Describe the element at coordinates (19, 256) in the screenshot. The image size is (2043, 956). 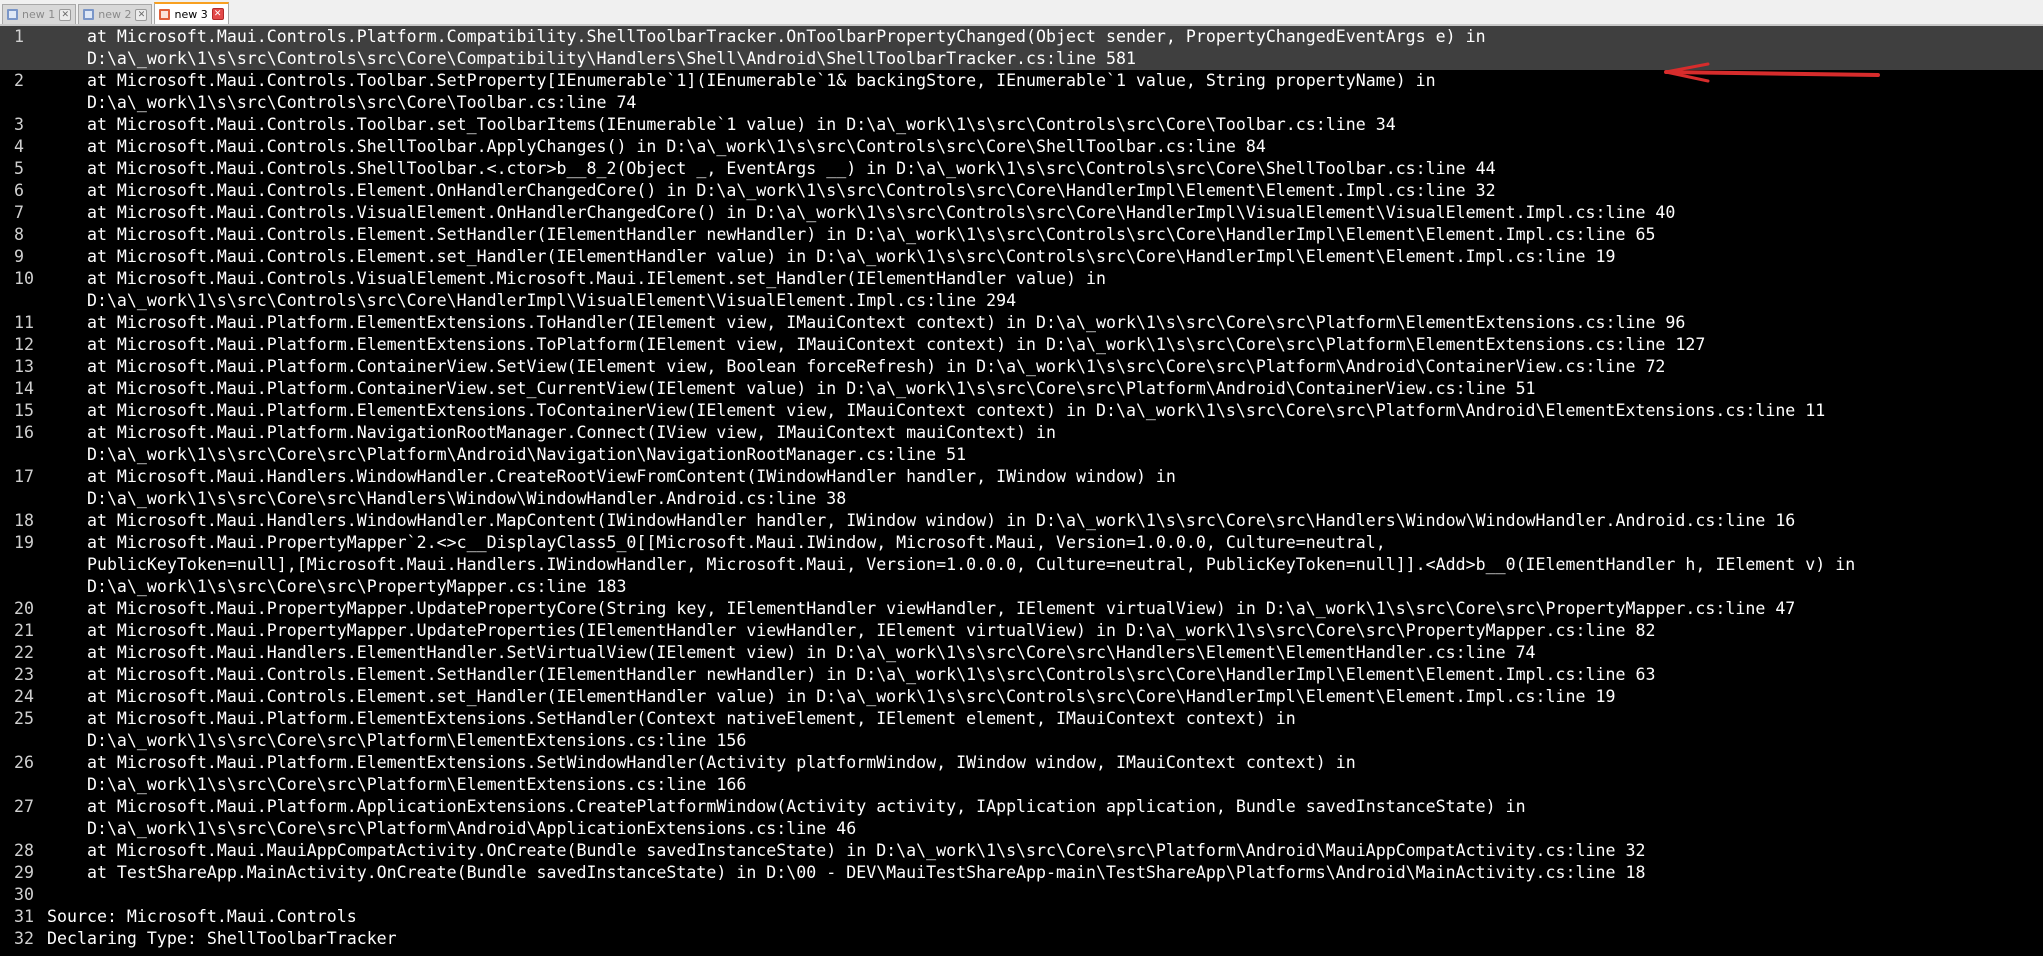
I see `line-number: 9` at that location.